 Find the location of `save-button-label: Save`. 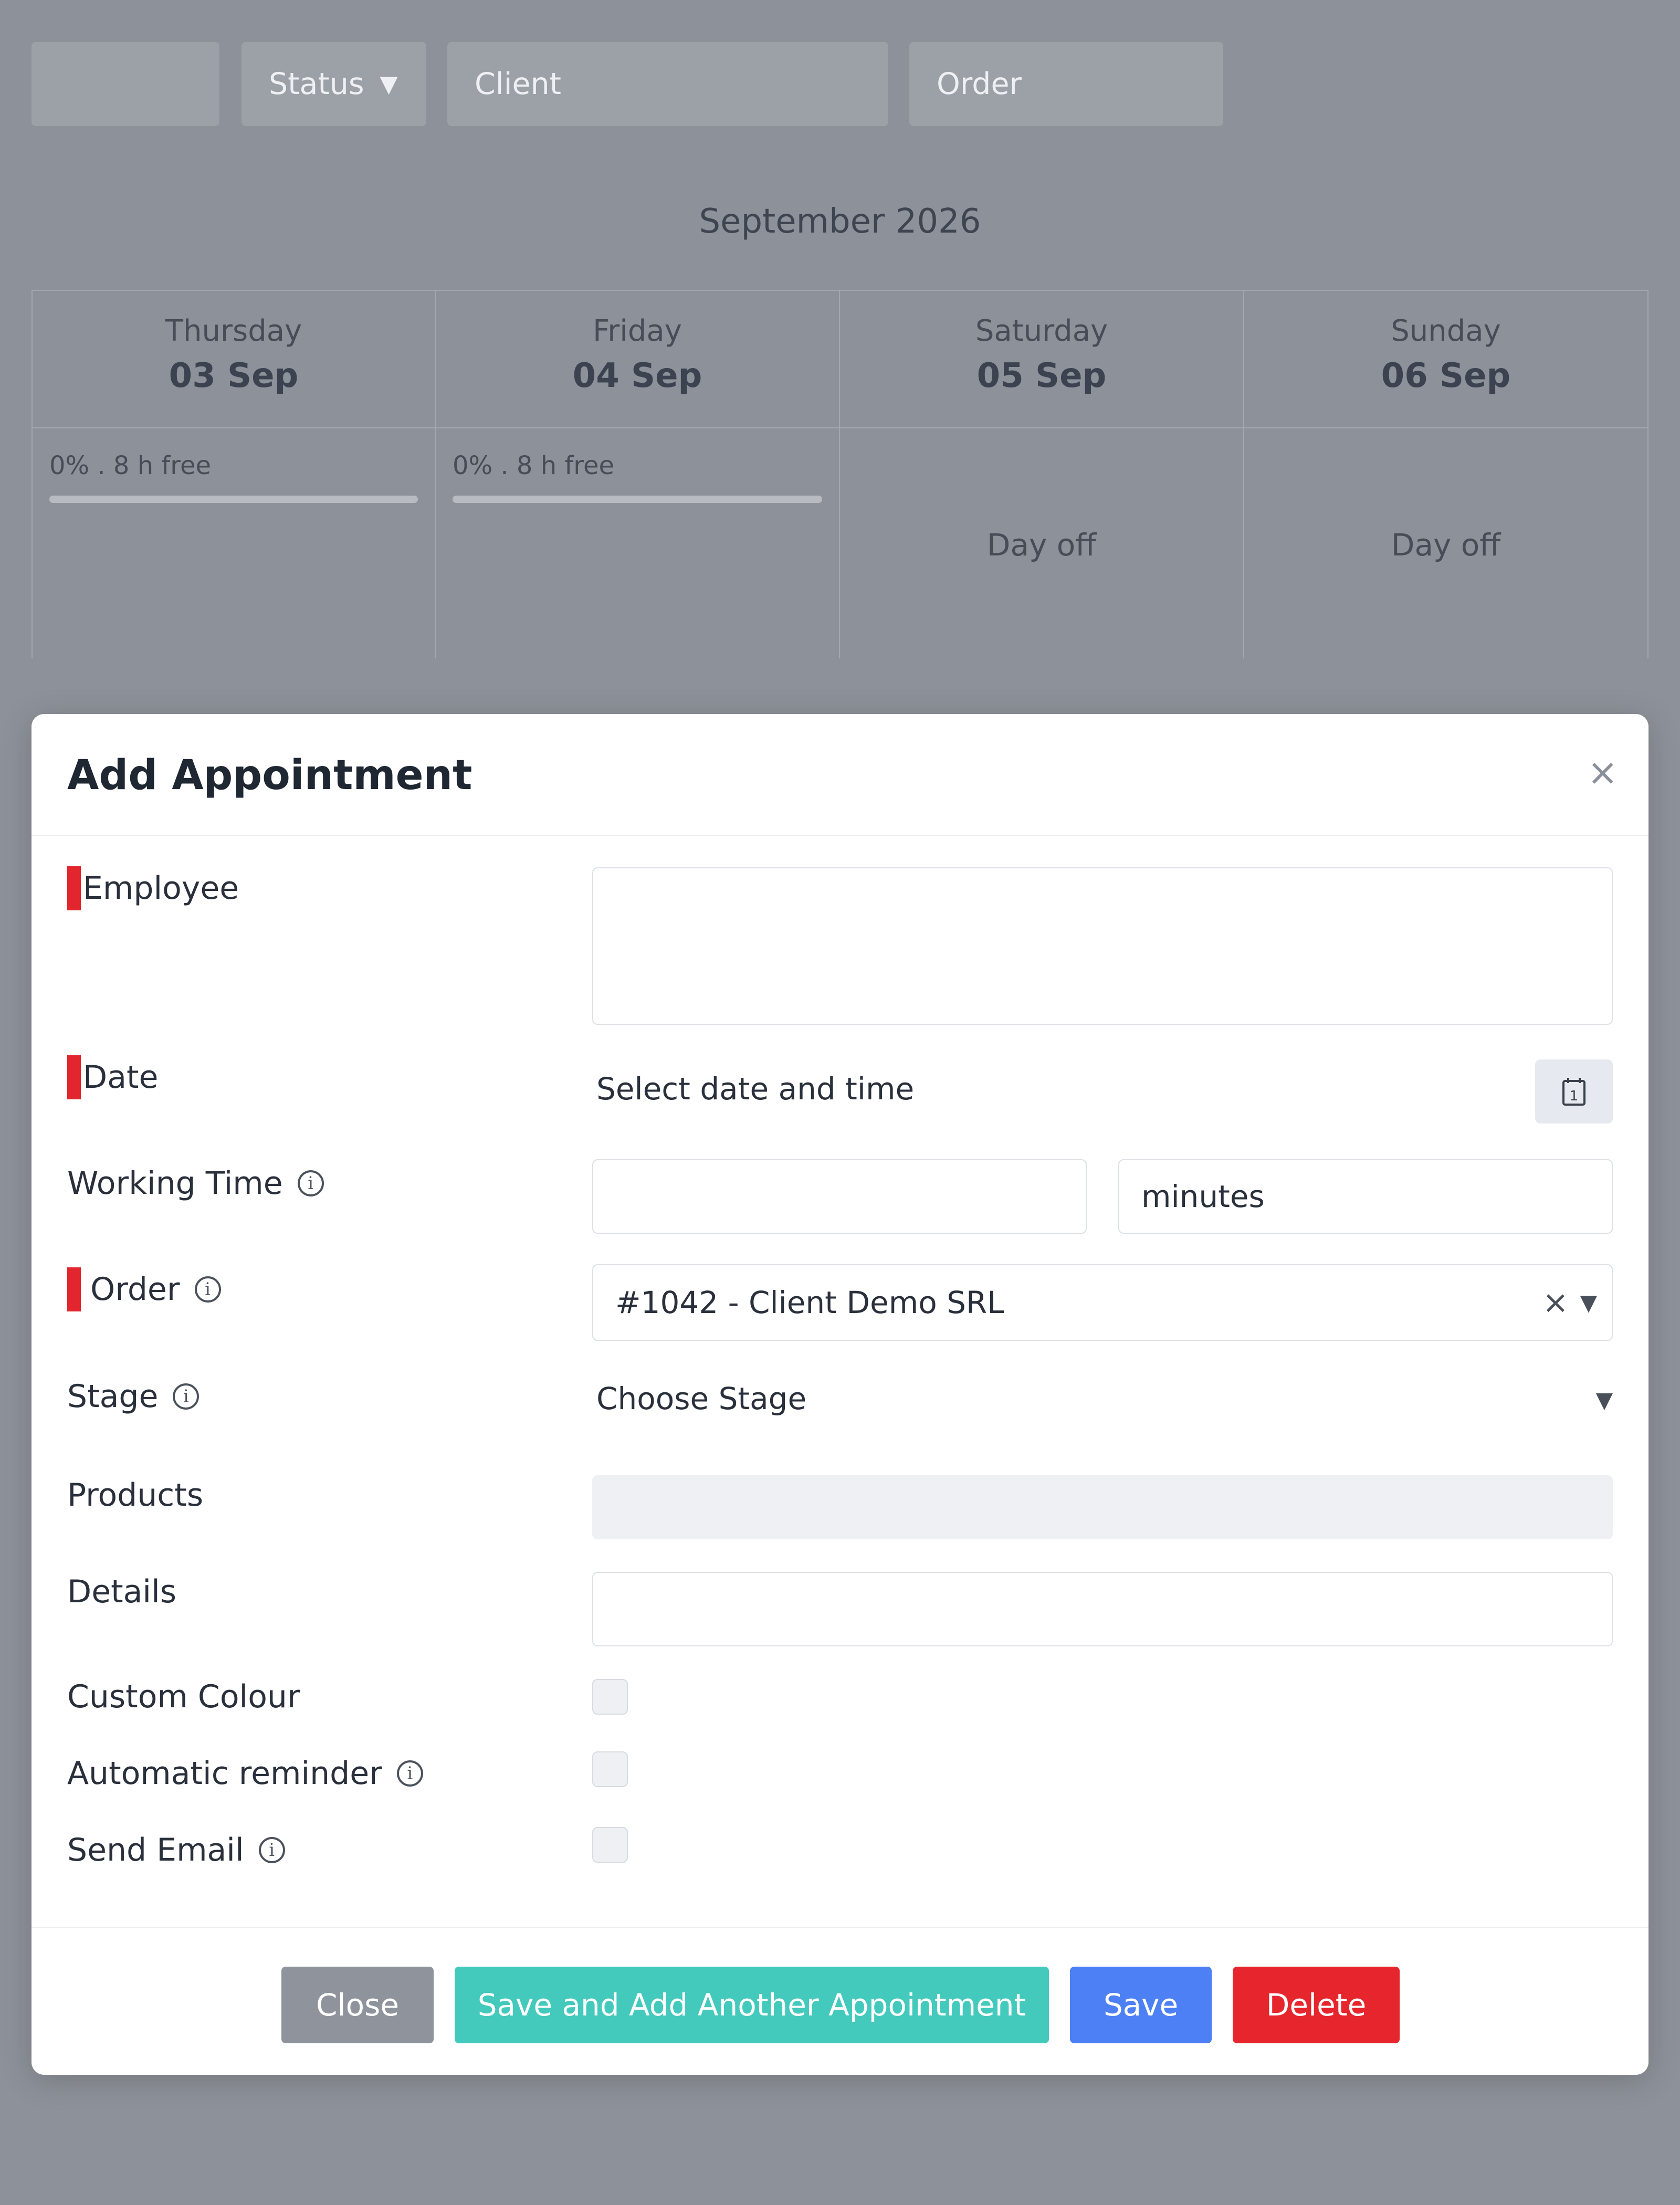

save-button-label: Save is located at coordinates (1141, 2005).